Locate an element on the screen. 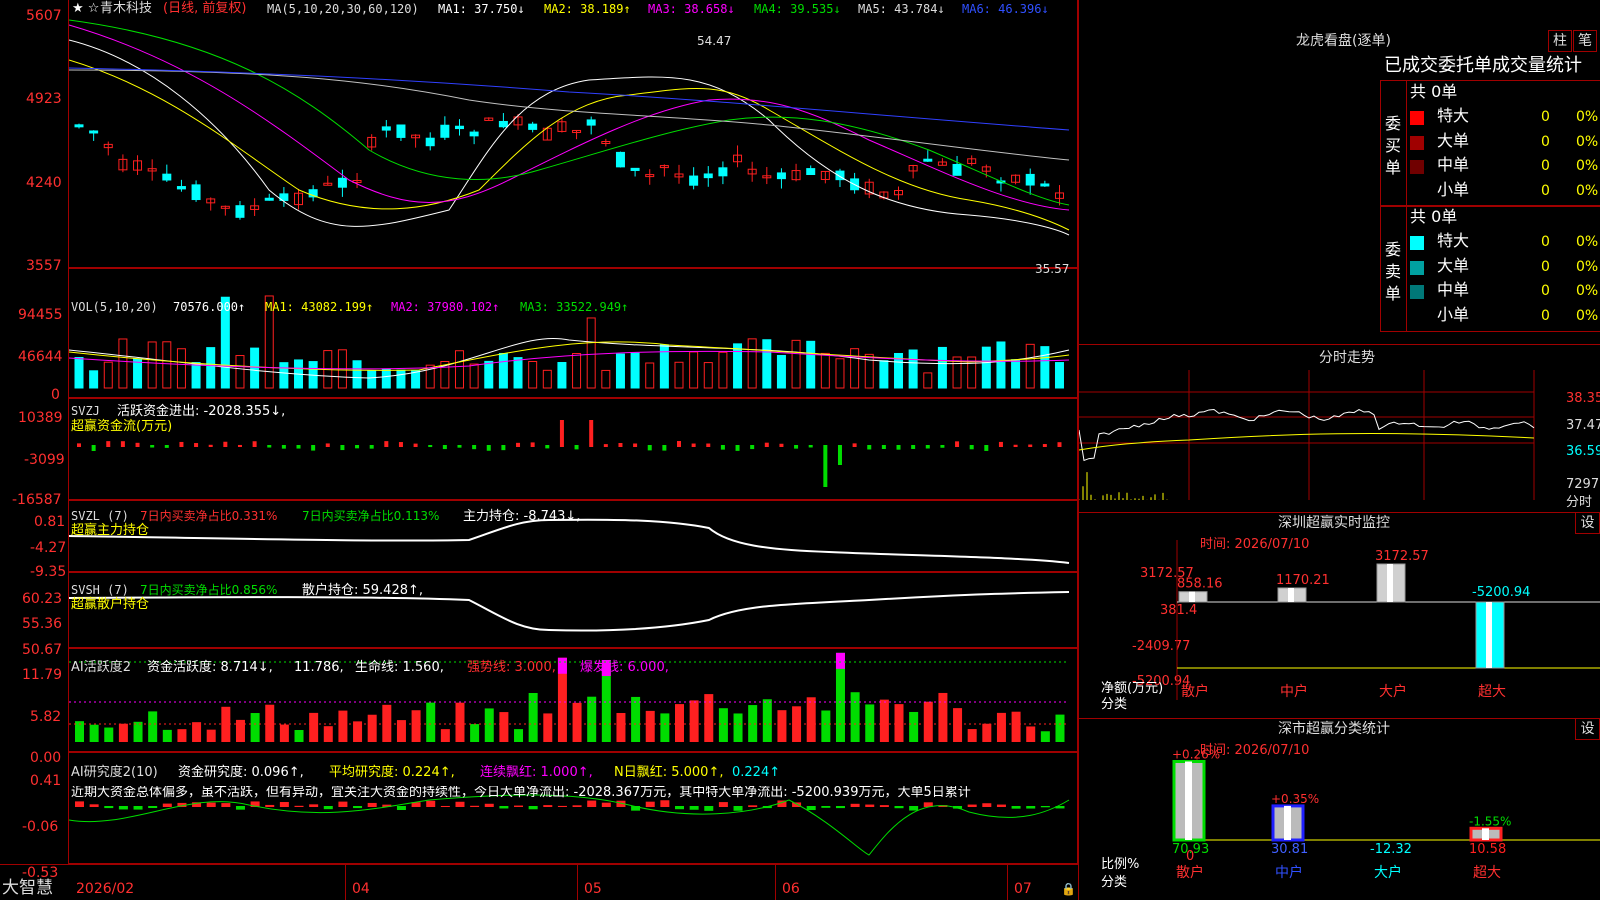 This screenshot has height=900, width=1600. ai1-tick: 11.79 is located at coordinates (42, 675).